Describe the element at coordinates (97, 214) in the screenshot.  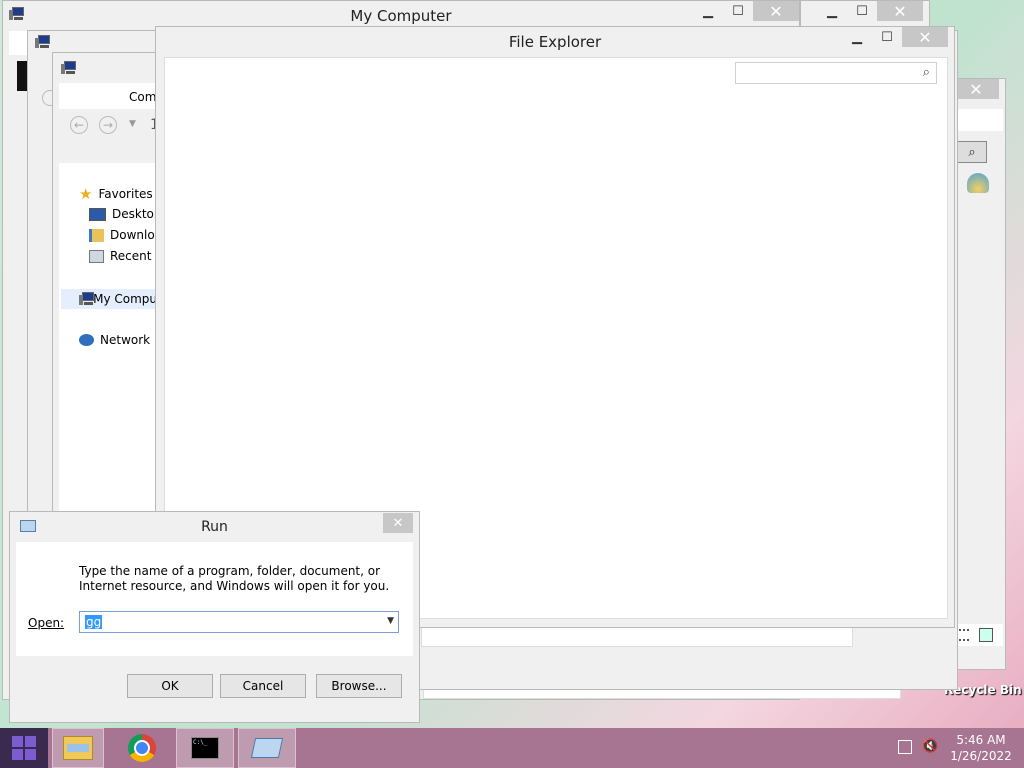
I see `desktop-icon` at that location.